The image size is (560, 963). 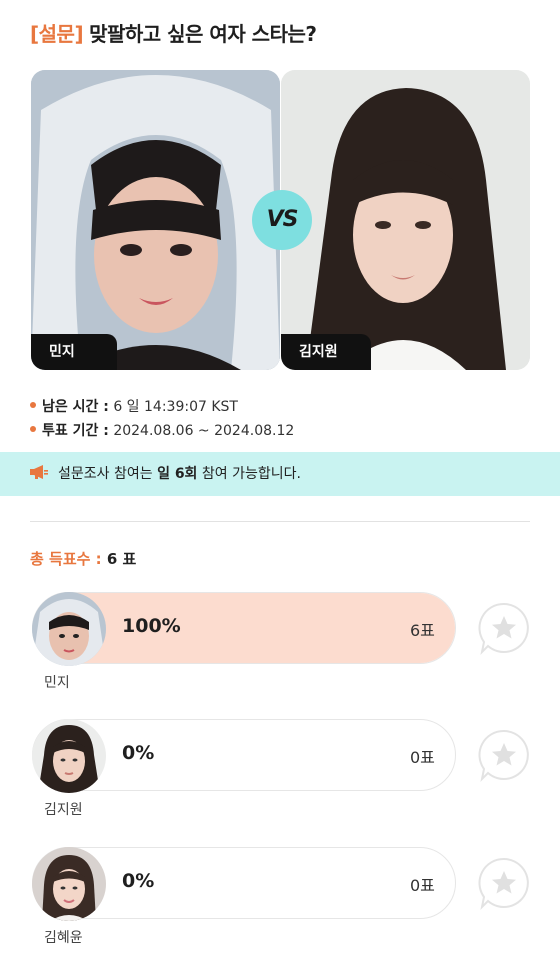 What do you see at coordinates (203, 34) in the screenshot?
I see `survey-question: 맞팔하고 싶은 여자 스타는?` at bounding box center [203, 34].